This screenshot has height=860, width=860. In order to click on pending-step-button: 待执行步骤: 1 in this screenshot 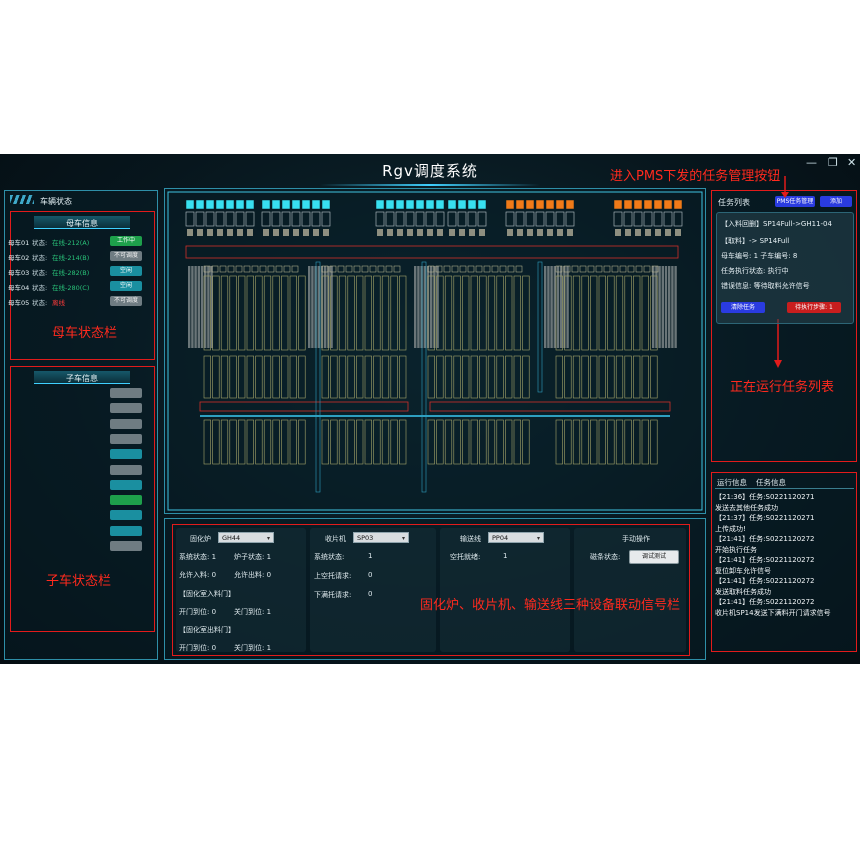, I will do `click(814, 307)`.